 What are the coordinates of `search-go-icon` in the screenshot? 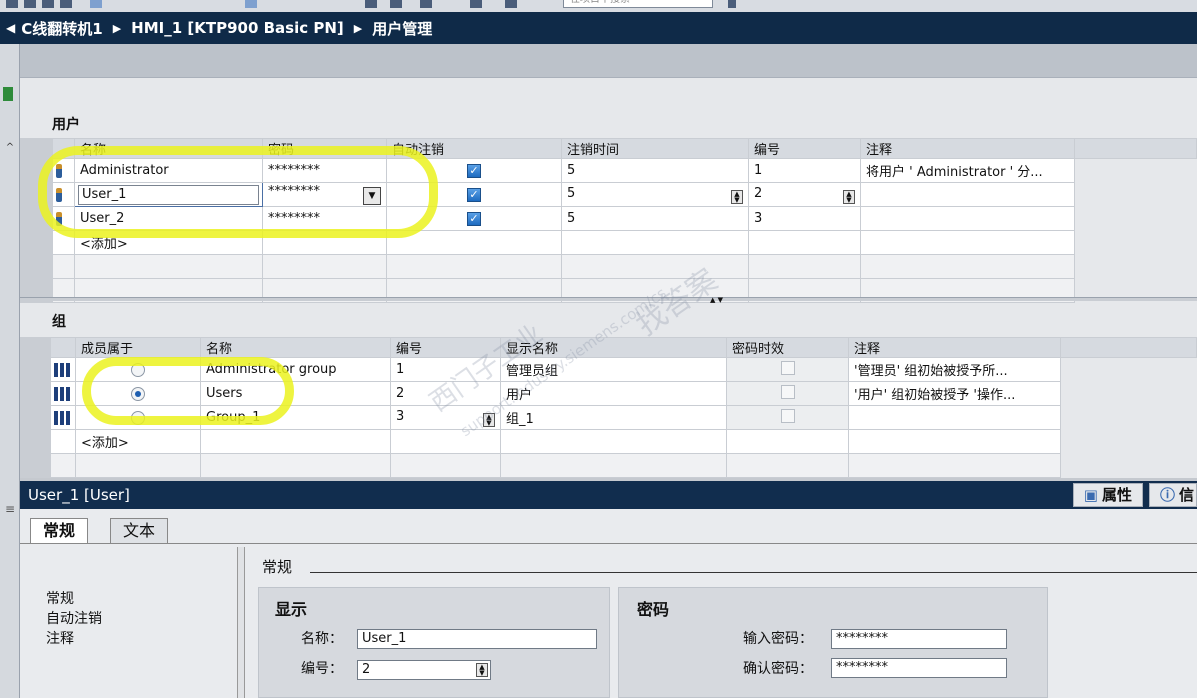 It's located at (732, 4).